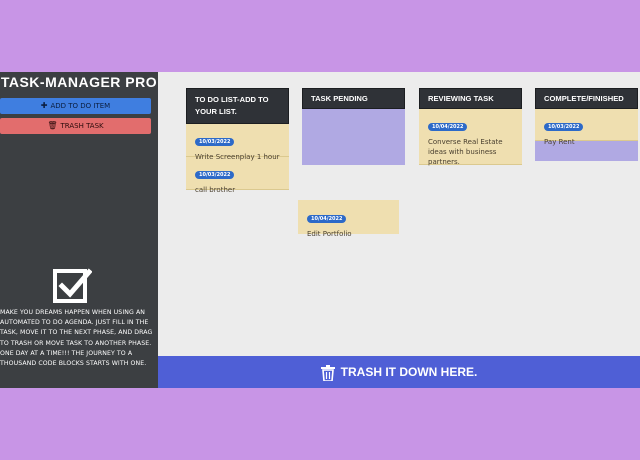 The image size is (640, 460). Describe the element at coordinates (353, 137) in the screenshot. I see `column-pending-body` at that location.